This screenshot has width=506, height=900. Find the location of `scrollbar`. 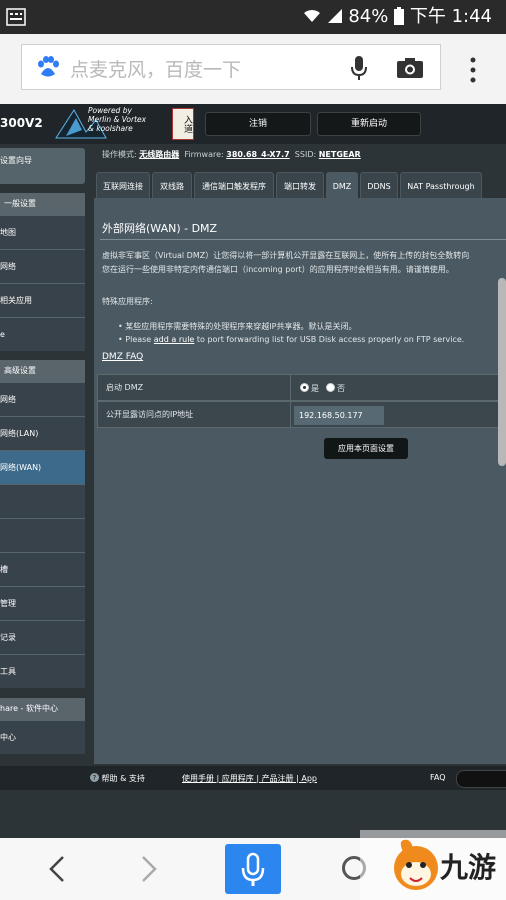

scrollbar is located at coordinates (502, 372).